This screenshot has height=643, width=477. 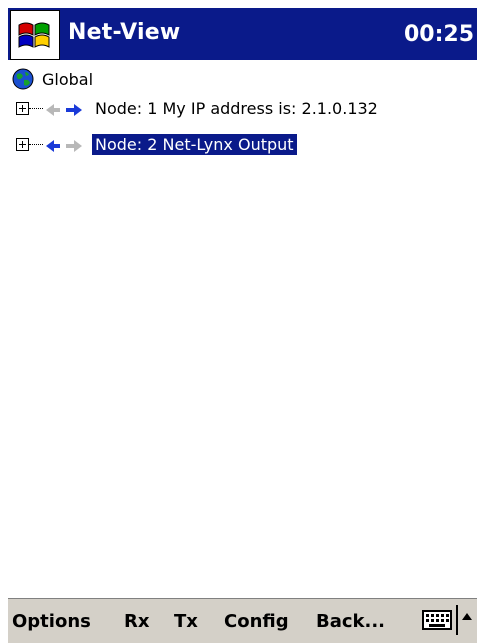 I want to click on keyboard-icon, so click(x=437, y=620).